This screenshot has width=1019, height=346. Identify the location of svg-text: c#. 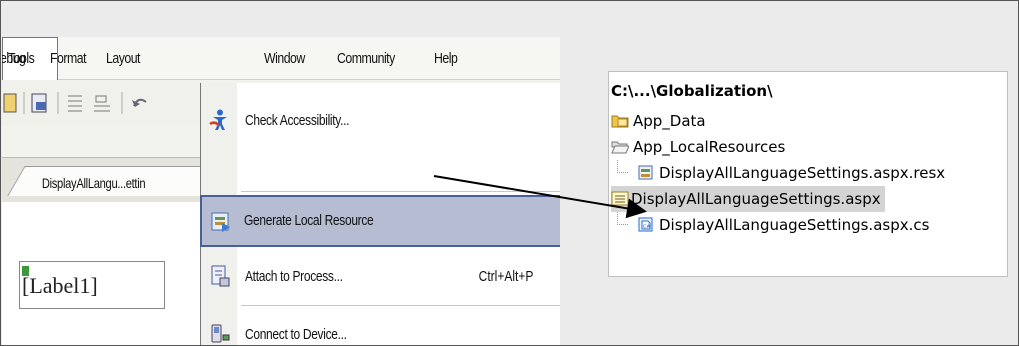
(647, 226).